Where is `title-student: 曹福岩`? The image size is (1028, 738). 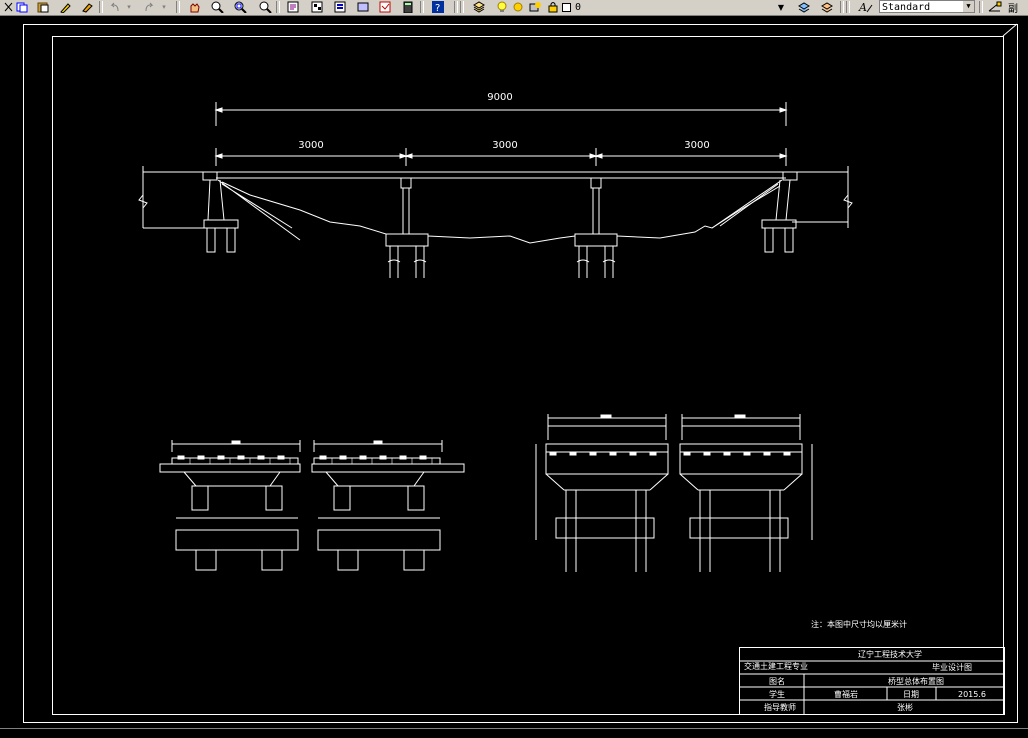
title-student: 曹福岩 is located at coordinates (846, 694).